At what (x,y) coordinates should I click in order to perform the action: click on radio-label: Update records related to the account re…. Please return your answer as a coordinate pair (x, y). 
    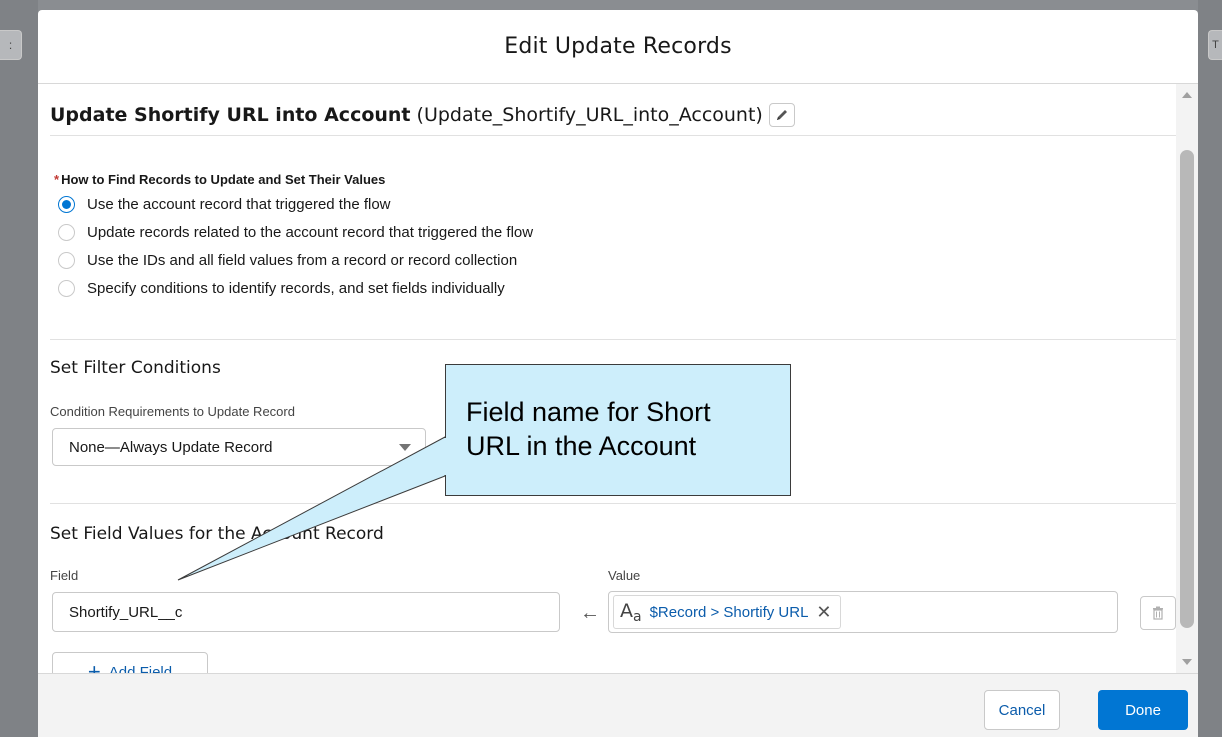
    Looking at the image, I should click on (310, 232).